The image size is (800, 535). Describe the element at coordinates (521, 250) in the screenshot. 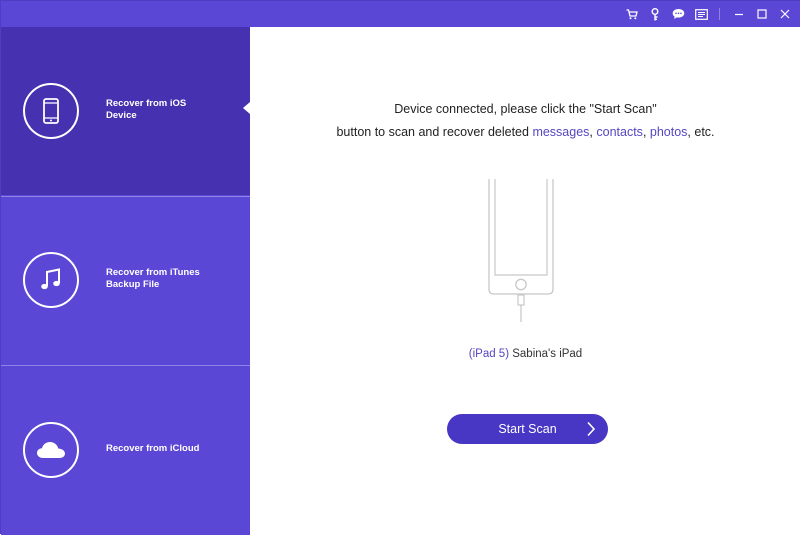

I see `device-illustration` at that location.